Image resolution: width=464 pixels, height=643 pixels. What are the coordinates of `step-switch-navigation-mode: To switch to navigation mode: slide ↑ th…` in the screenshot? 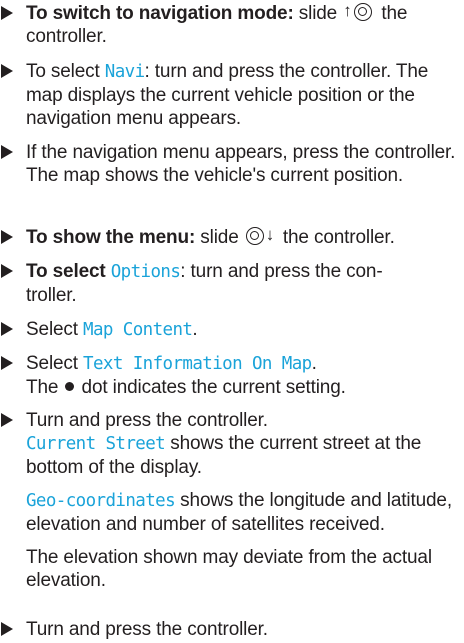 It's located at (229, 24).